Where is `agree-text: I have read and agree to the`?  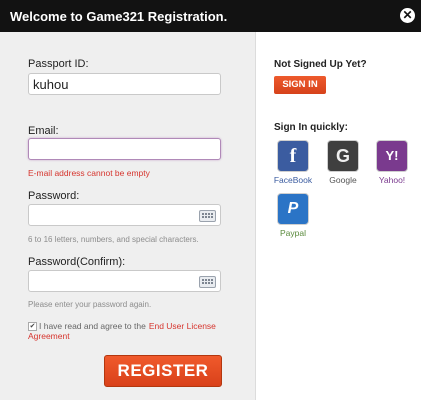 agree-text: I have read and agree to the is located at coordinates (92, 326).